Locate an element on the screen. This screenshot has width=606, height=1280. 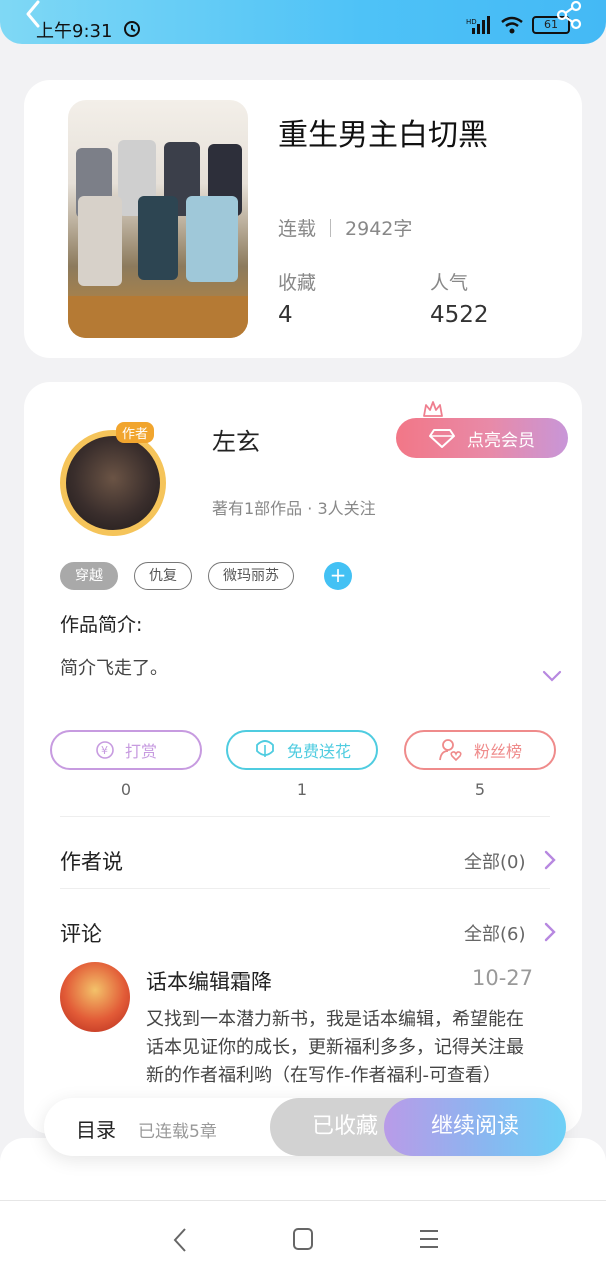
commenter-name: 话本编辑霜降 is located at coordinates (209, 981).